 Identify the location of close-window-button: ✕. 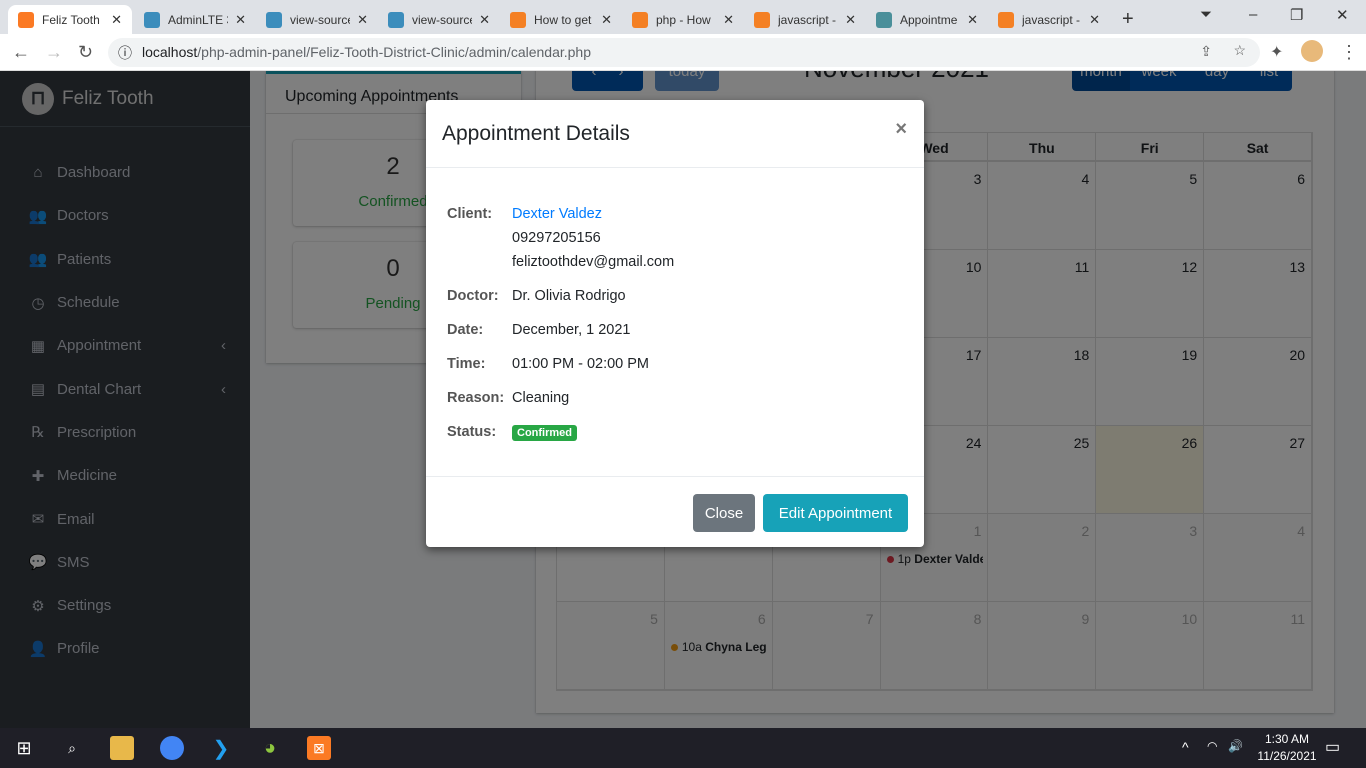
(1342, 15).